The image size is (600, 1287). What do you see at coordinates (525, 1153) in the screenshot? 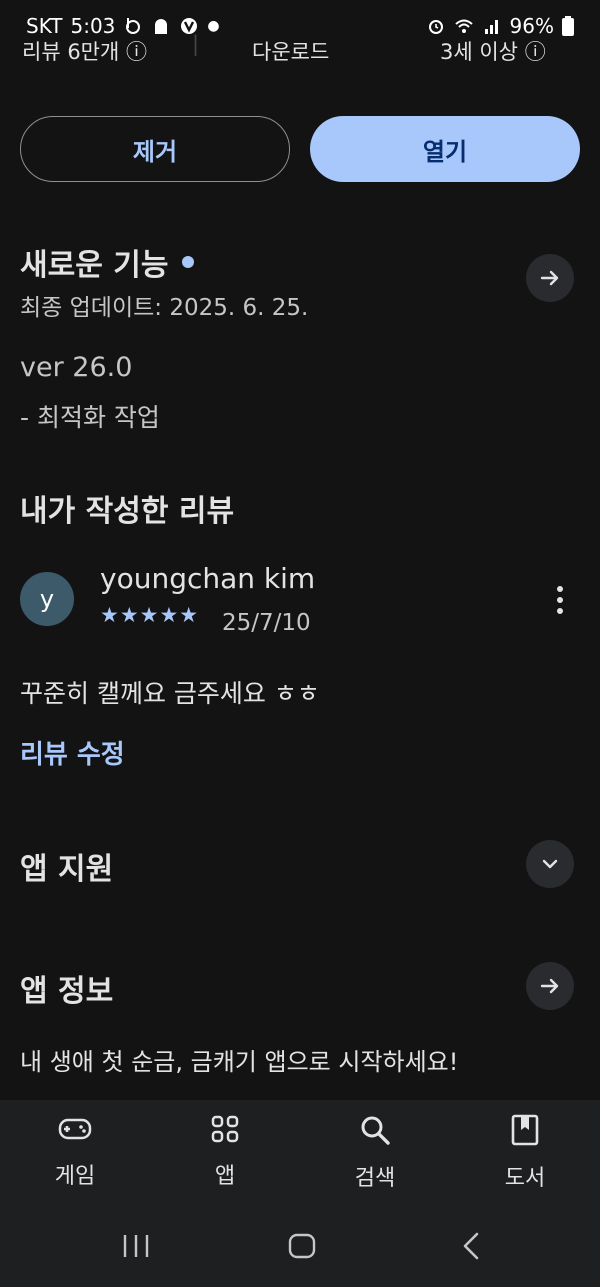
I see `nav-books: 도서` at bounding box center [525, 1153].